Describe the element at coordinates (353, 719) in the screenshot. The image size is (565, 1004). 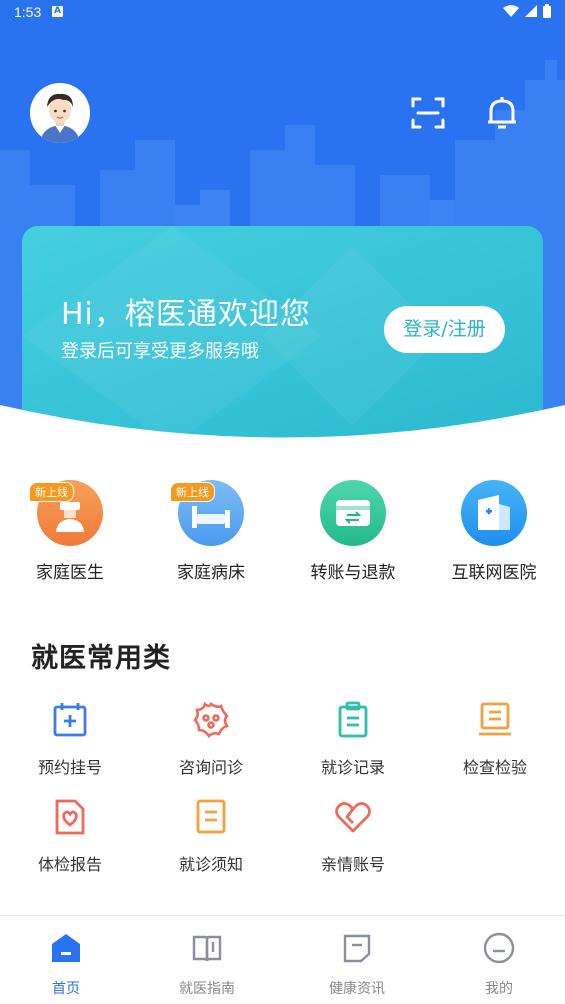
I see `clipboard-icon` at that location.